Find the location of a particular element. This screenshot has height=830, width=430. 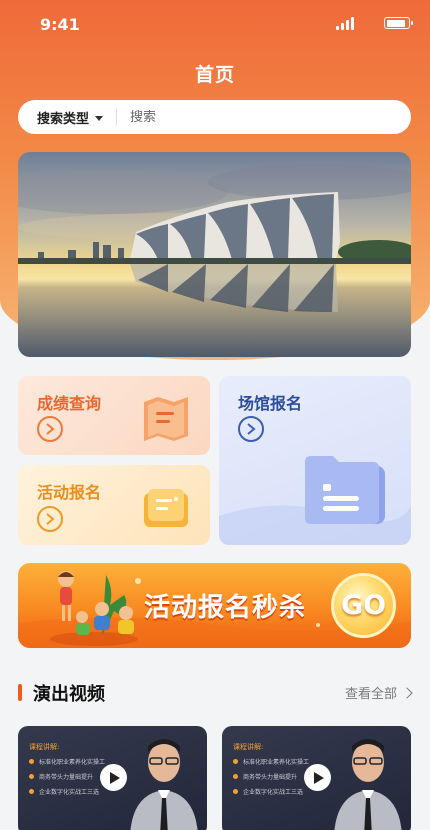

page-title: 首页 is located at coordinates (214, 75).